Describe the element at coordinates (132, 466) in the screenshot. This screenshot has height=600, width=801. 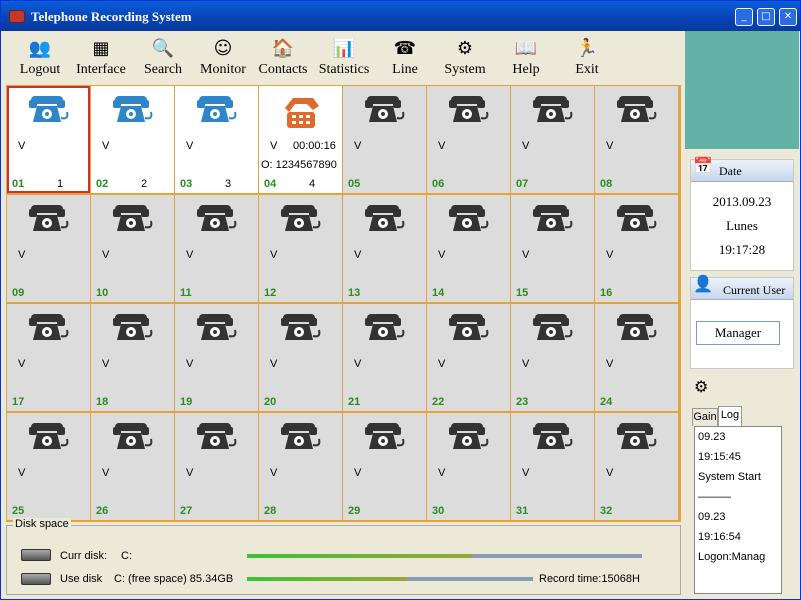
I see `line-cell: V 26` at that location.